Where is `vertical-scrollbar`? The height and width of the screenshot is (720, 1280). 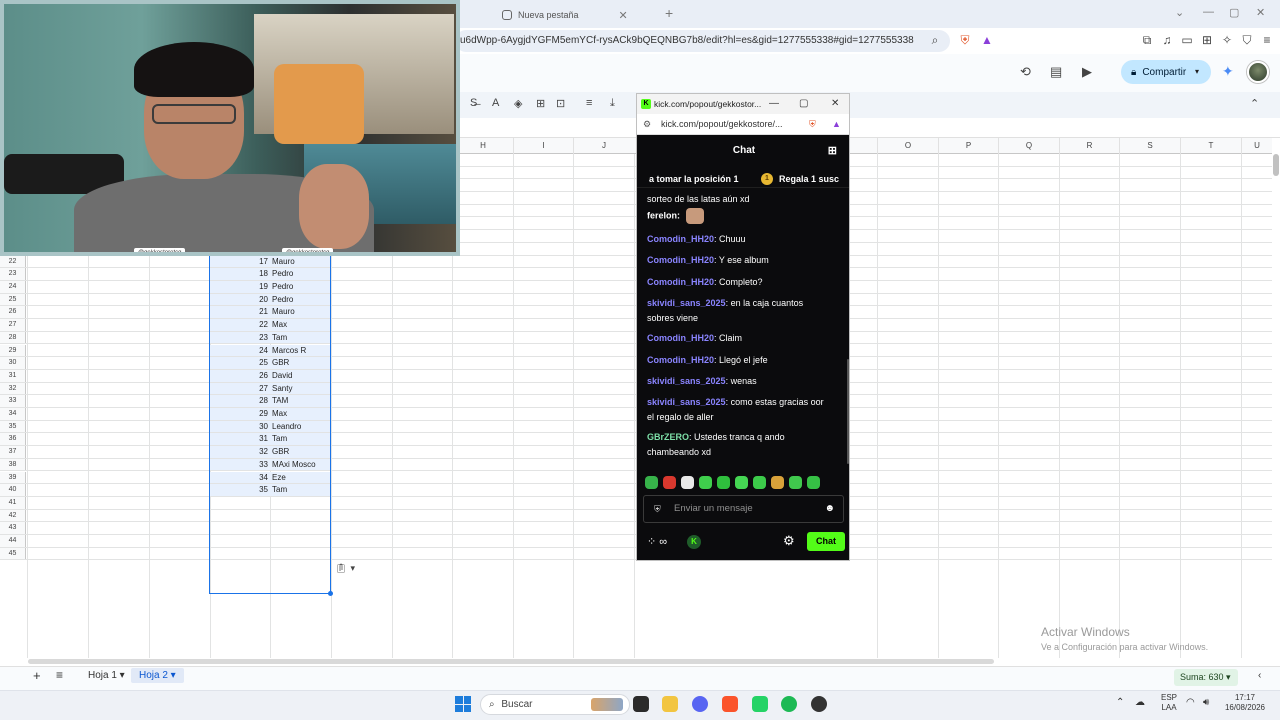 vertical-scrollbar is located at coordinates (1276, 165).